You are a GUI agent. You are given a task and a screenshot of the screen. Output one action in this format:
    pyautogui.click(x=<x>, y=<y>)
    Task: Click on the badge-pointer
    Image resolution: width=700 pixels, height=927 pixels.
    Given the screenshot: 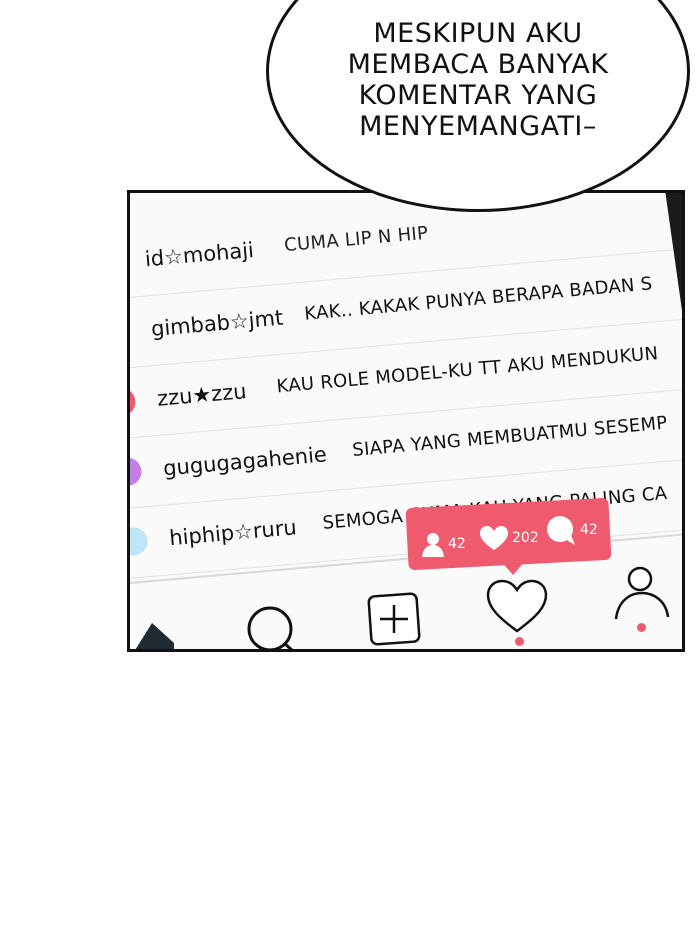 What is the action you would take?
    pyautogui.click(x=513, y=568)
    